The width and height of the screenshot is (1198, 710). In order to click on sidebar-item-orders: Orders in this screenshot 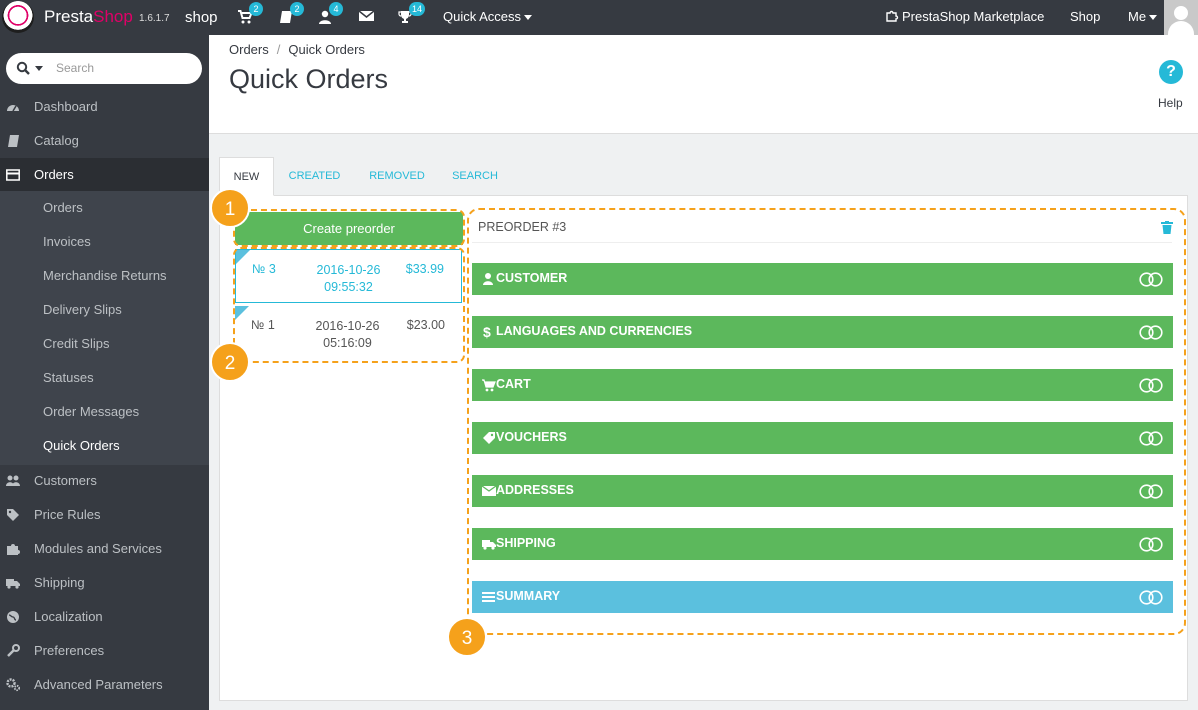, I will do `click(104, 175)`.